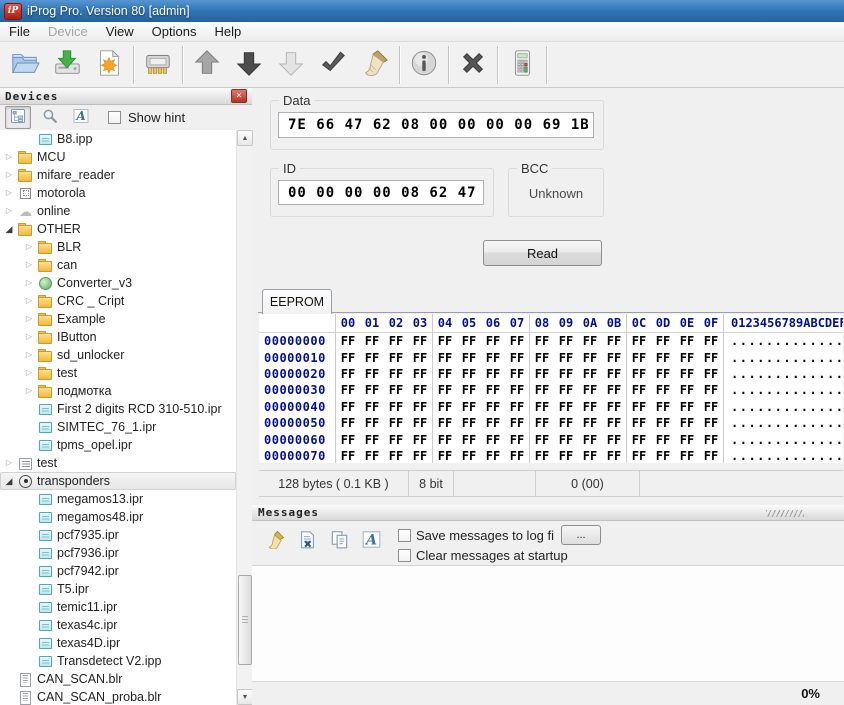  What do you see at coordinates (67, 65) in the screenshot?
I see `save-file-button` at bounding box center [67, 65].